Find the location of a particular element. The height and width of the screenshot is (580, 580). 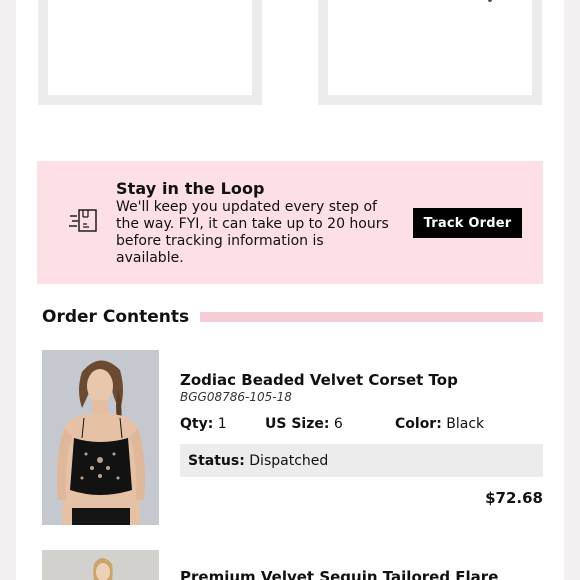

address-card-right is located at coordinates (430, 52).